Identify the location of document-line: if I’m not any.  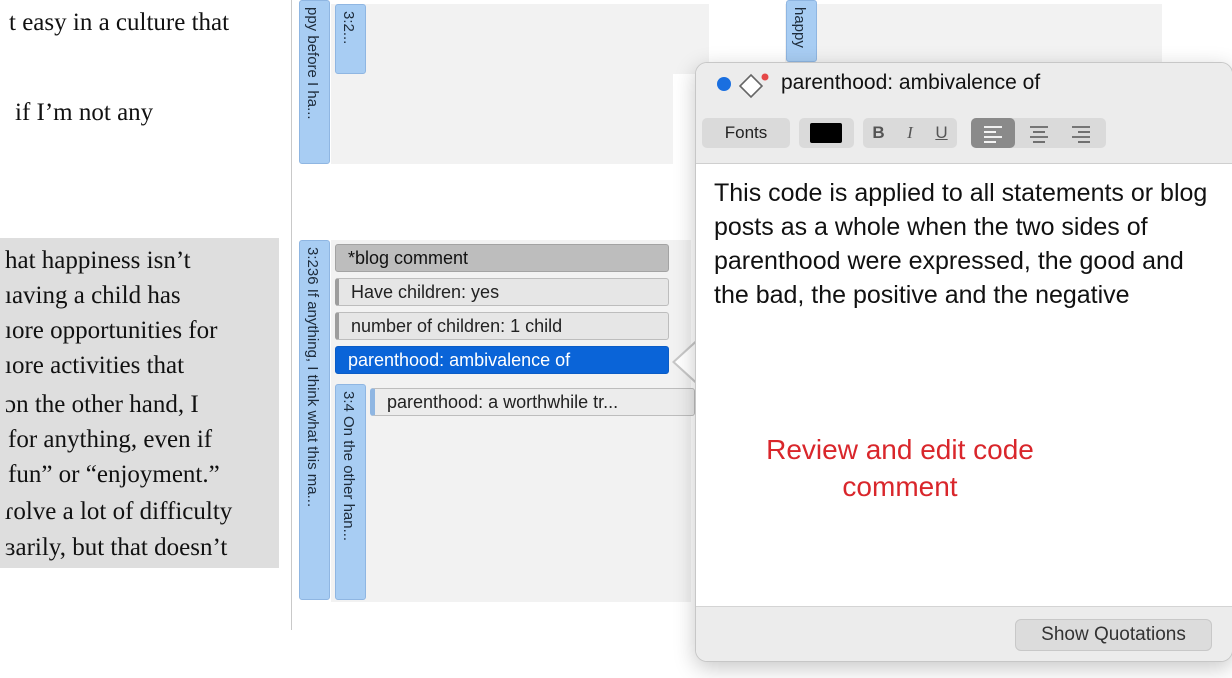
(84, 112).